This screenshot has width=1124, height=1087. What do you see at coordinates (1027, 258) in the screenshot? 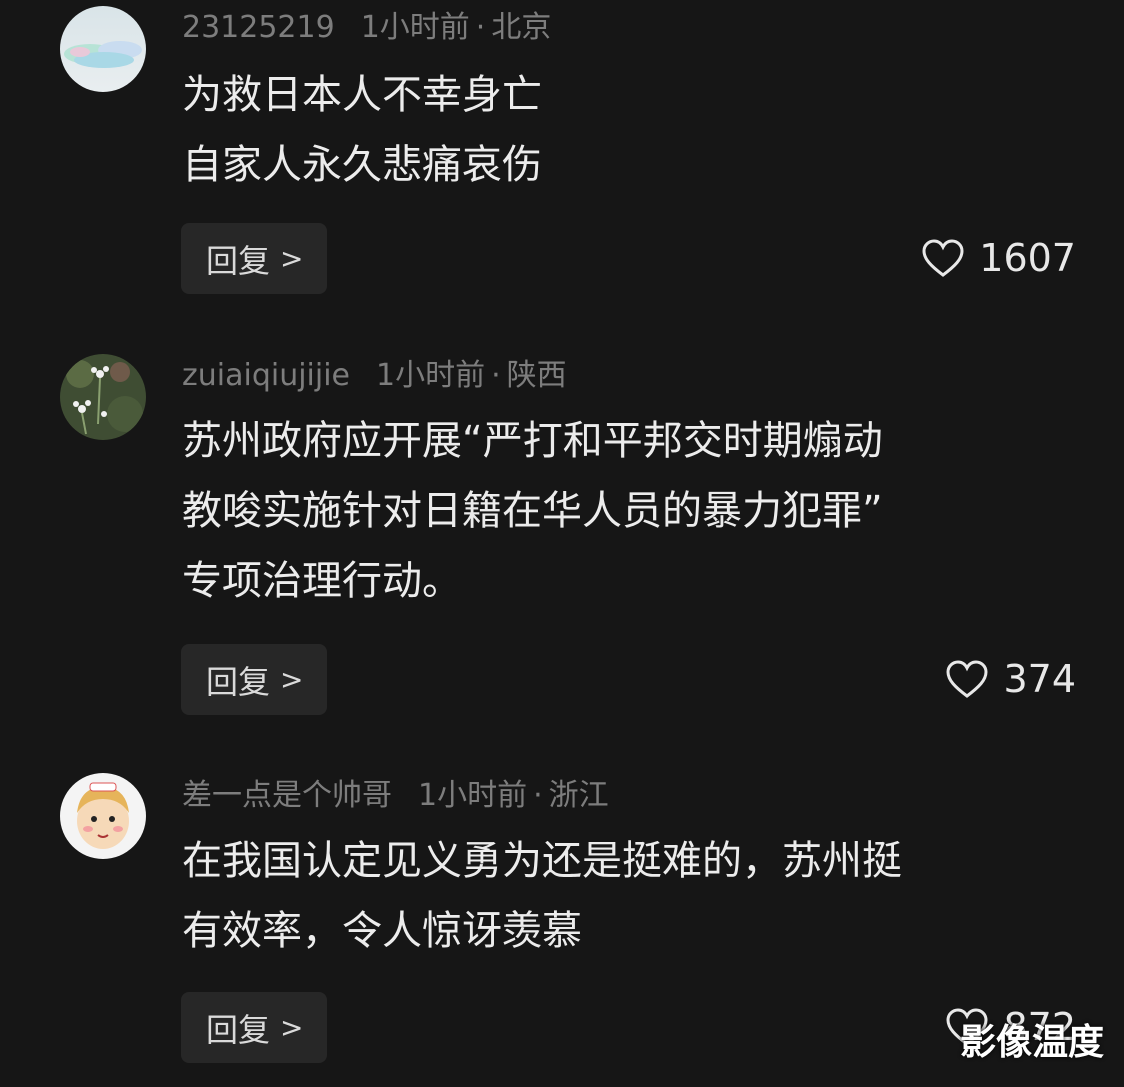
I see `like-count: 1607` at bounding box center [1027, 258].